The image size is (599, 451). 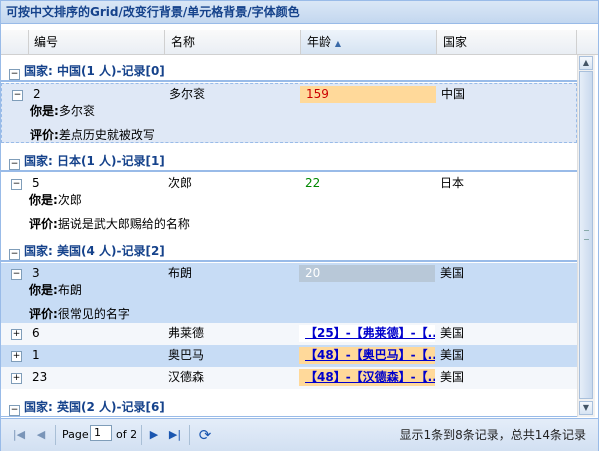 What do you see at coordinates (76, 111) in the screenshot?
I see `detail-name-value: 多尔衮` at bounding box center [76, 111].